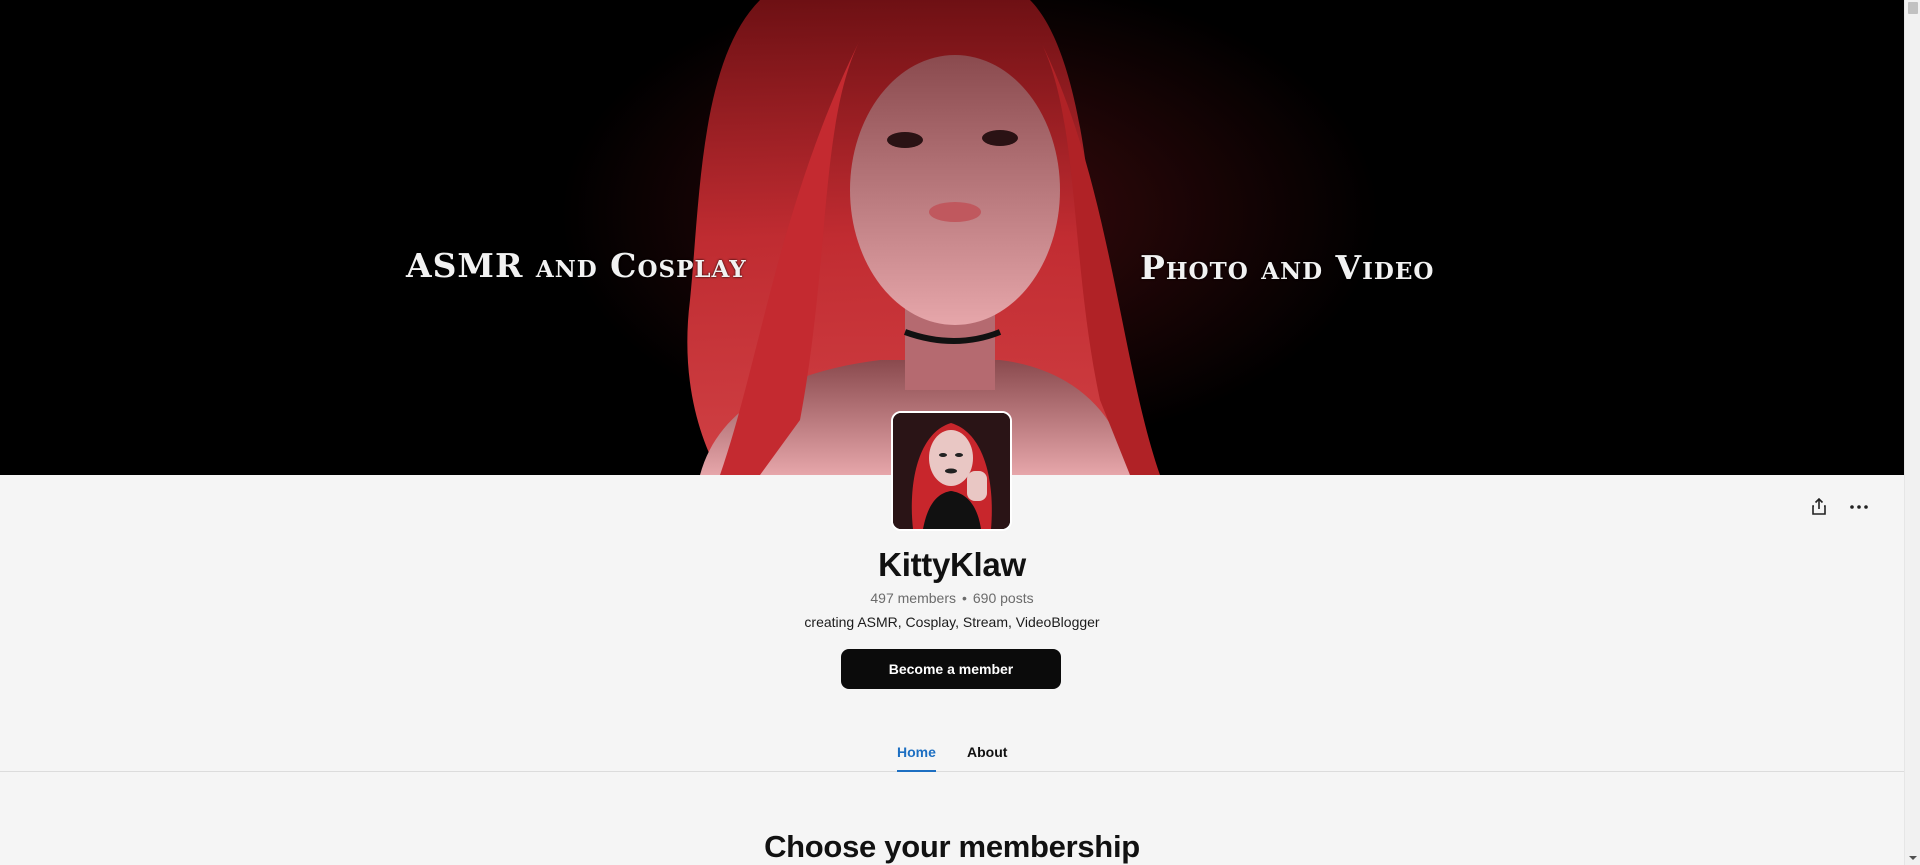  What do you see at coordinates (576, 265) in the screenshot?
I see `banner-left-text: ASMR and Cosplay` at bounding box center [576, 265].